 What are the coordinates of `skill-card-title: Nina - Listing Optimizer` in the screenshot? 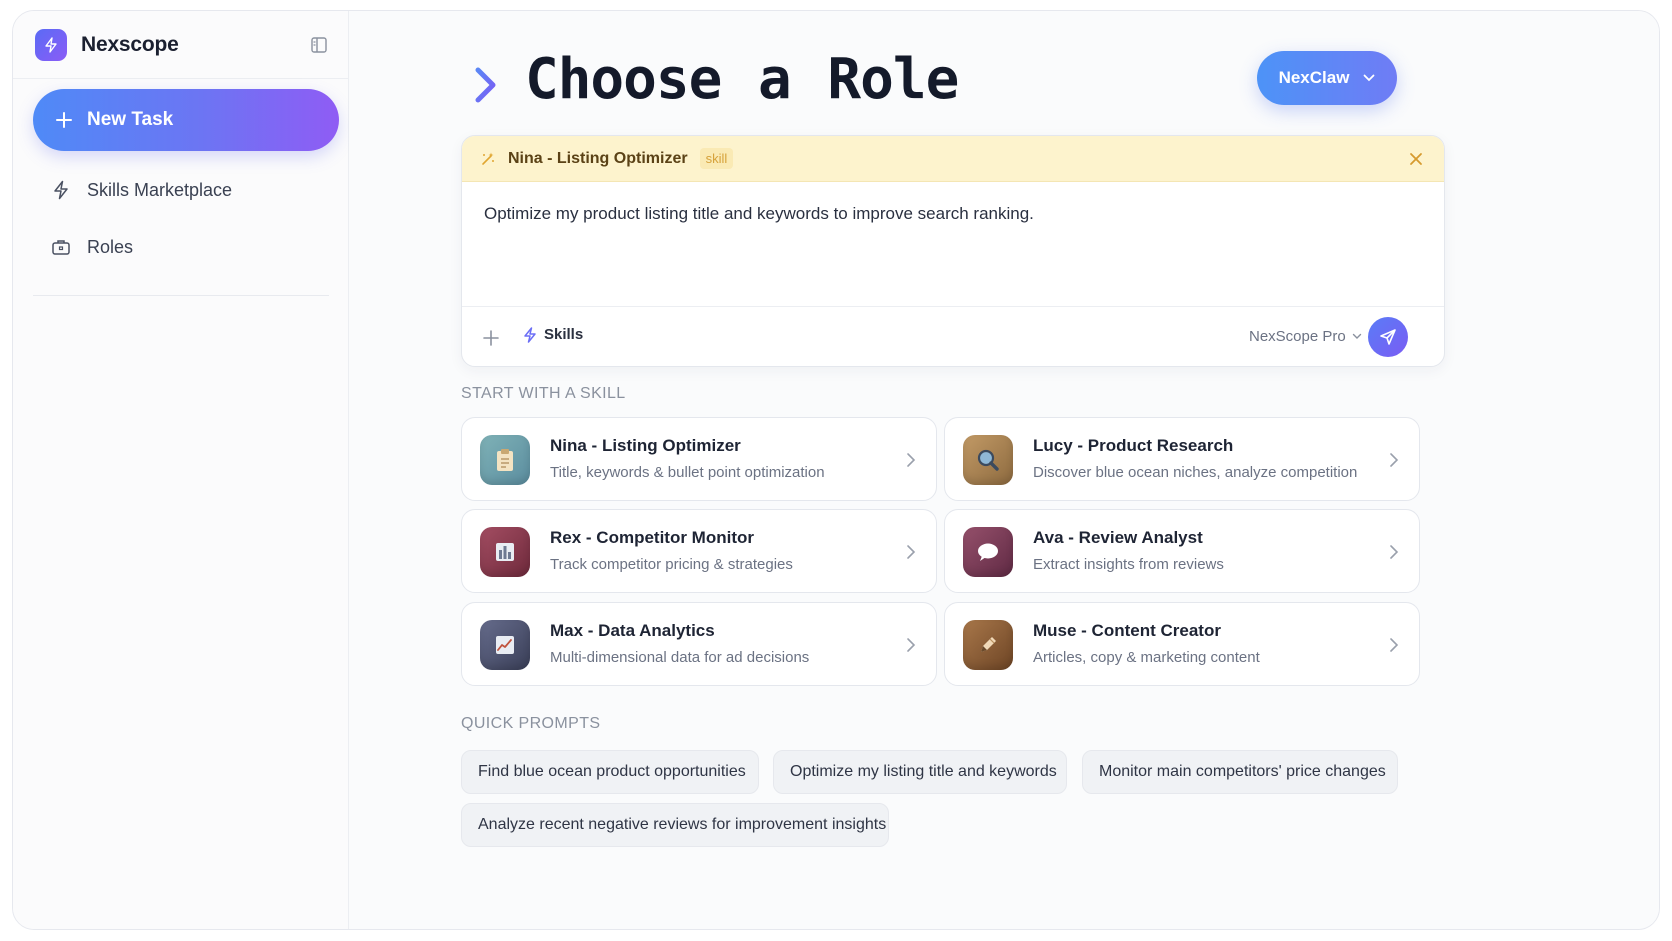 It's located at (645, 445).